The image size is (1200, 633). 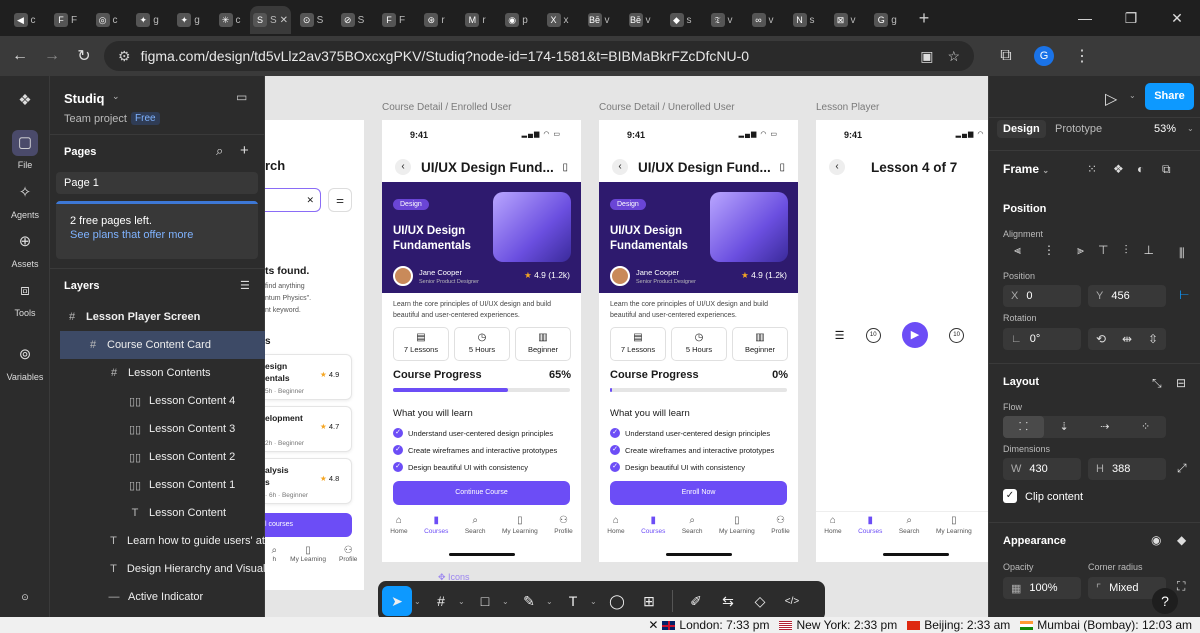 What do you see at coordinates (617, 601) in the screenshot?
I see `comment-tool-icon: ◯` at bounding box center [617, 601].